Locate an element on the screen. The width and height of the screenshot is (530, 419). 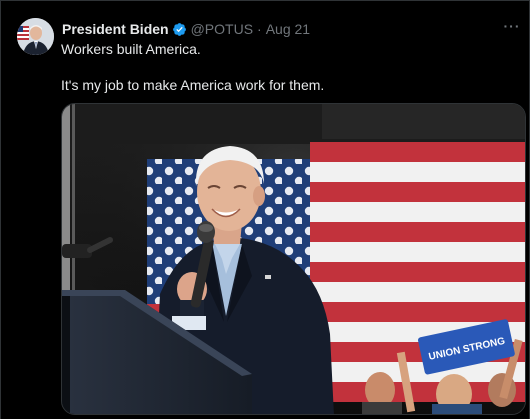
tweet-header: President Biden @POTUS · Aug 21 is located at coordinates (281, 29).